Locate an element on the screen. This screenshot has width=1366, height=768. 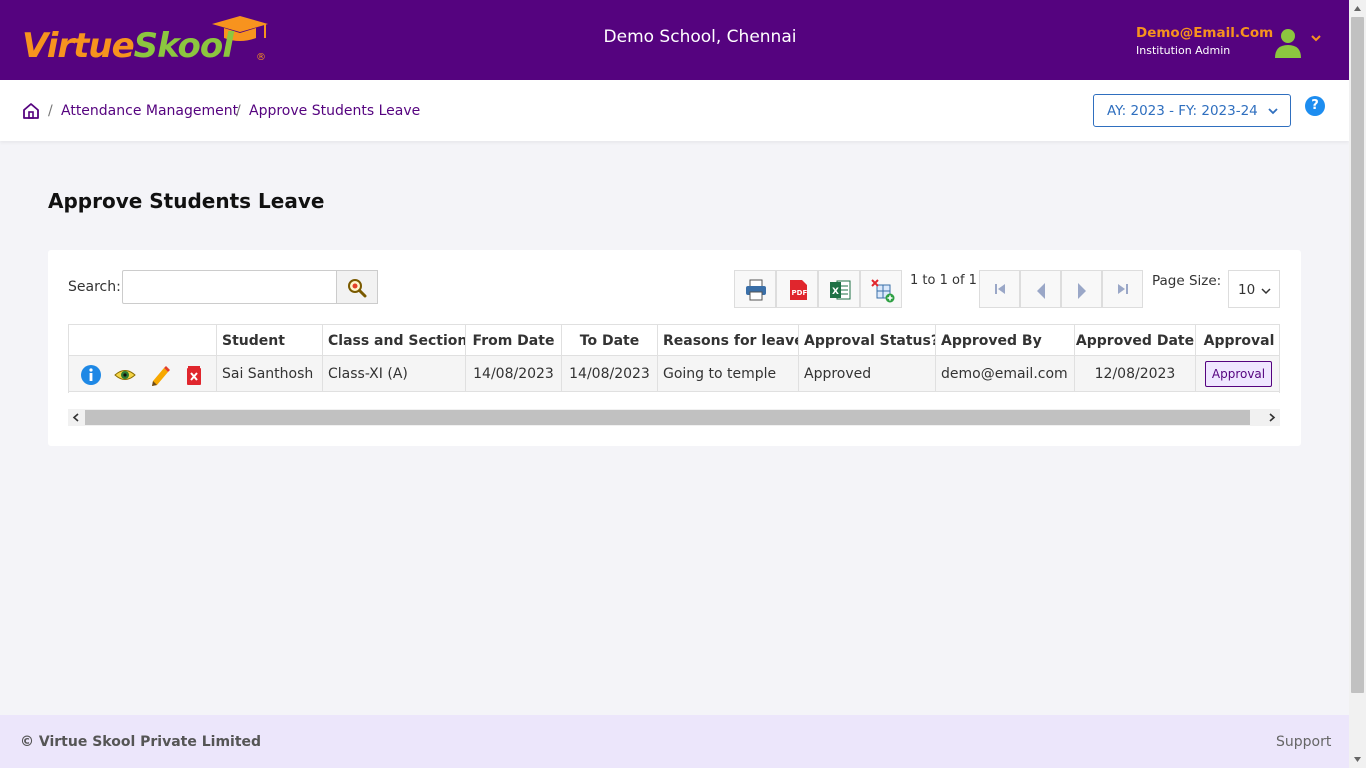
column-header-approval-status: Approval Status? is located at coordinates (867, 340).